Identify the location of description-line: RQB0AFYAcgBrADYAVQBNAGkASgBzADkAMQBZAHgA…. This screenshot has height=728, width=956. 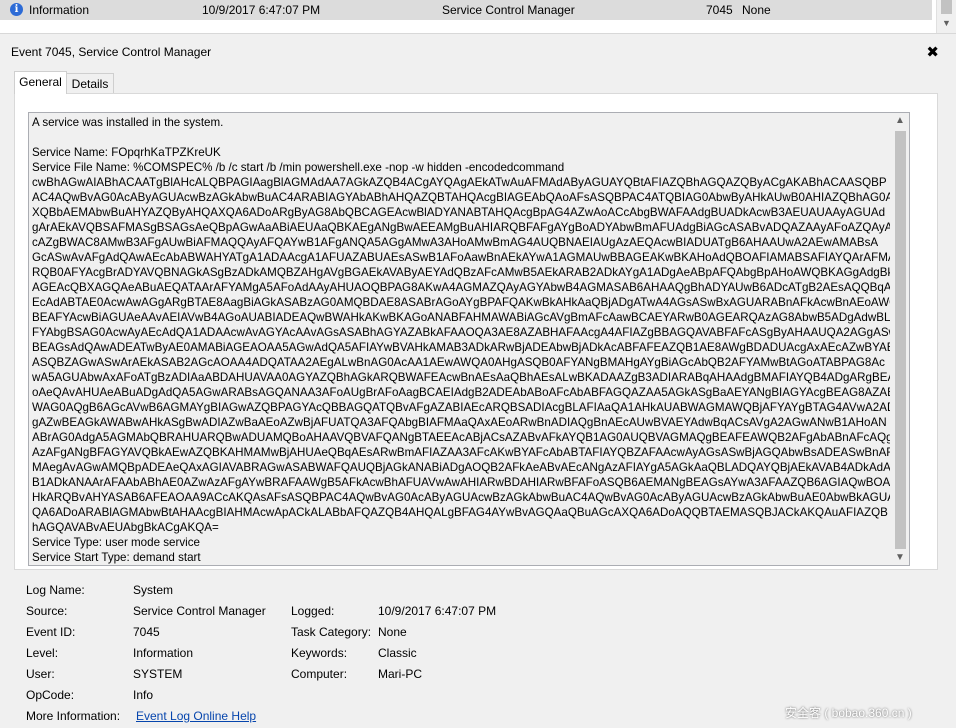
(461, 272).